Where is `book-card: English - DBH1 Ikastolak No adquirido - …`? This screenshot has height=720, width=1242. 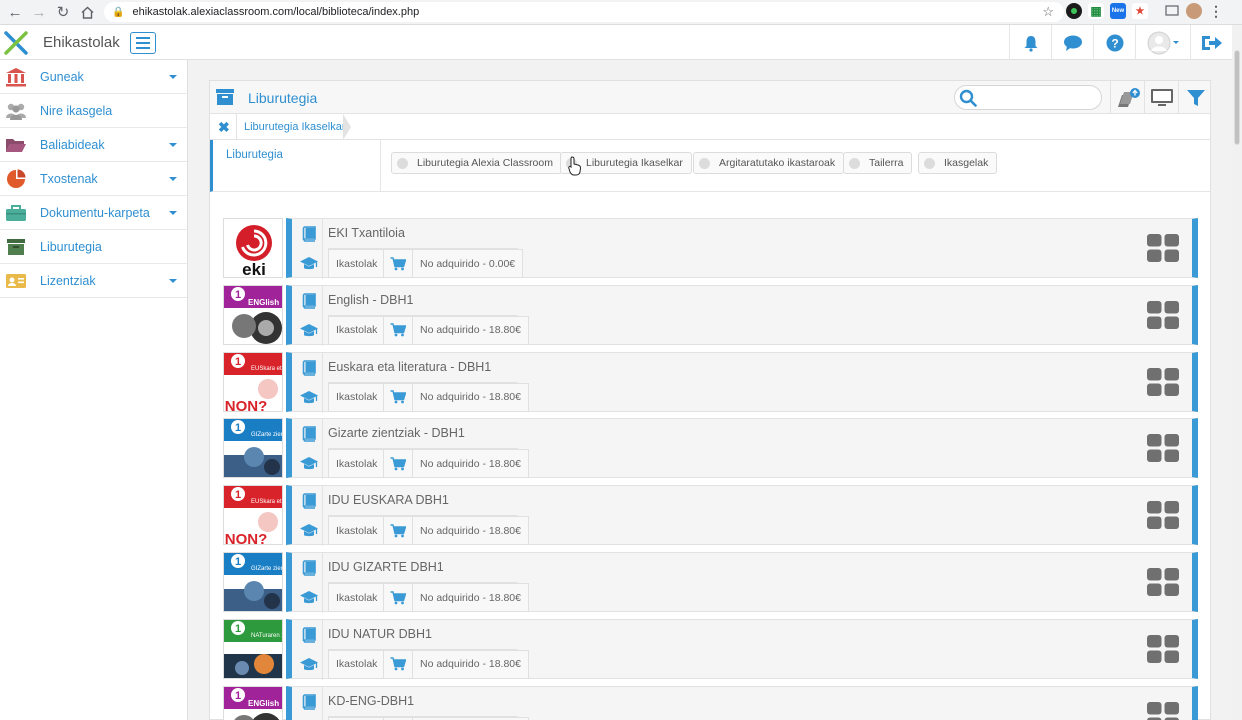 book-card: English - DBH1 Ikastolak No adquirido - … is located at coordinates (742, 315).